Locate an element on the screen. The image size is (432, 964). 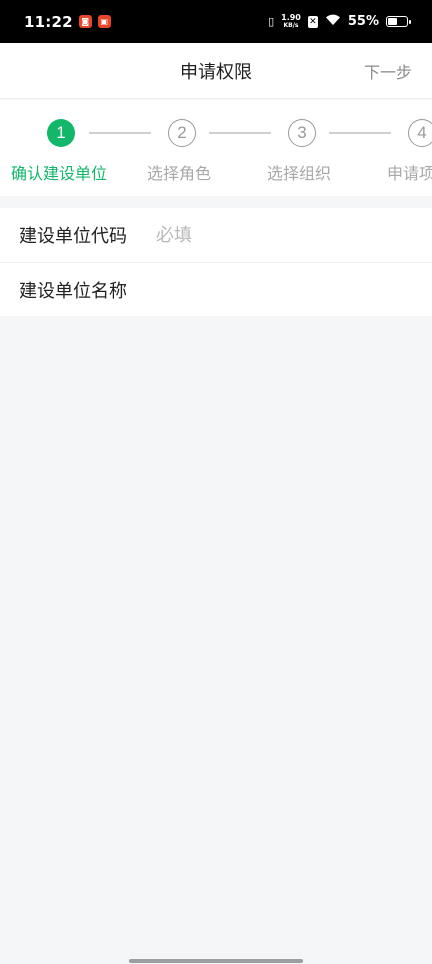
status-bar: 11:22 ◙ ▣ ▯ 1.90 KB/s ✕ 55% is located at coordinates (216, 21).